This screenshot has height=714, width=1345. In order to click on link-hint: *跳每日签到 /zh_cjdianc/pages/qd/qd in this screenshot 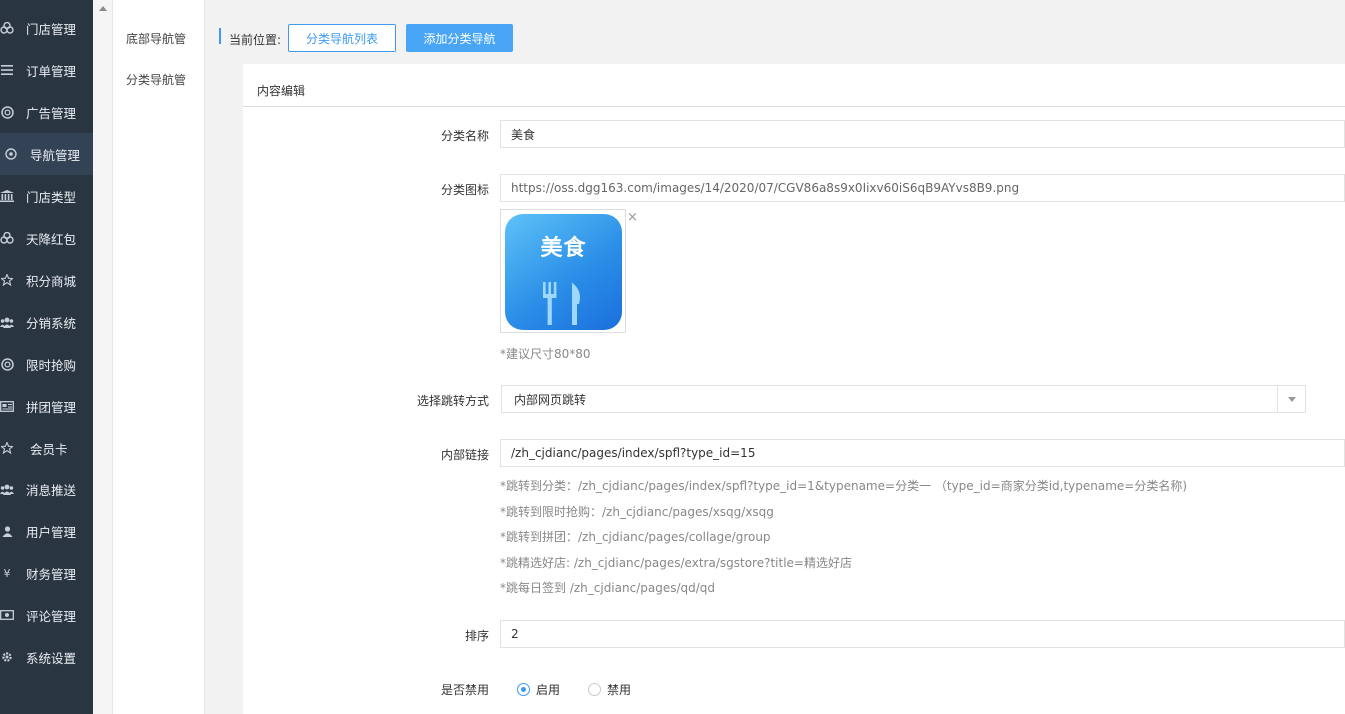, I will do `click(608, 588)`.